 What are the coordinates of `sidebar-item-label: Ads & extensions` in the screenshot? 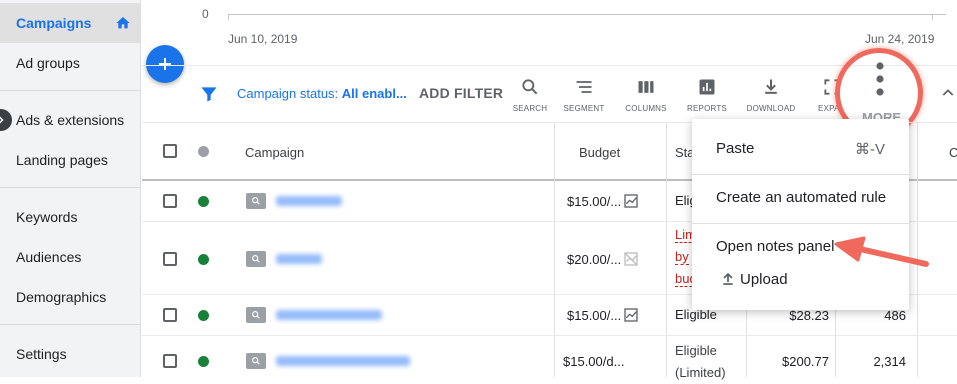 It's located at (70, 120).